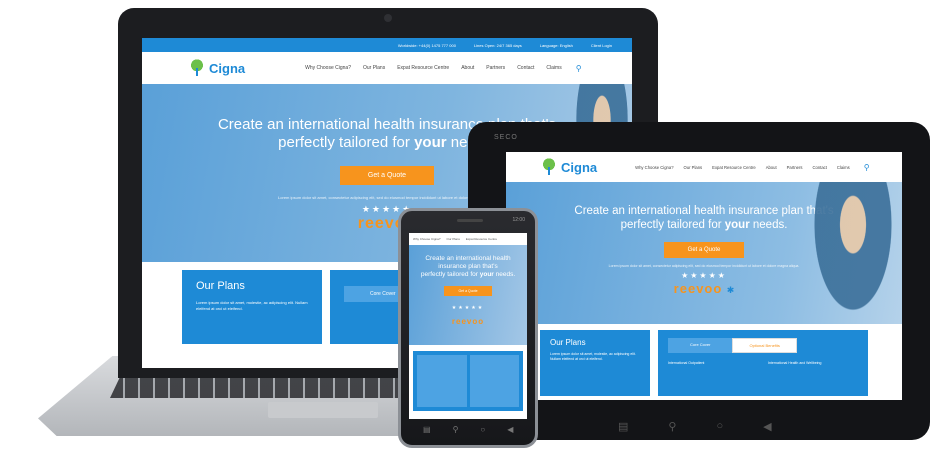 This screenshot has height=450, width=933. Describe the element at coordinates (468, 429) in the screenshot. I see `phone-nav-buttons: ▤ ⚲ ○ ◀` at that location.